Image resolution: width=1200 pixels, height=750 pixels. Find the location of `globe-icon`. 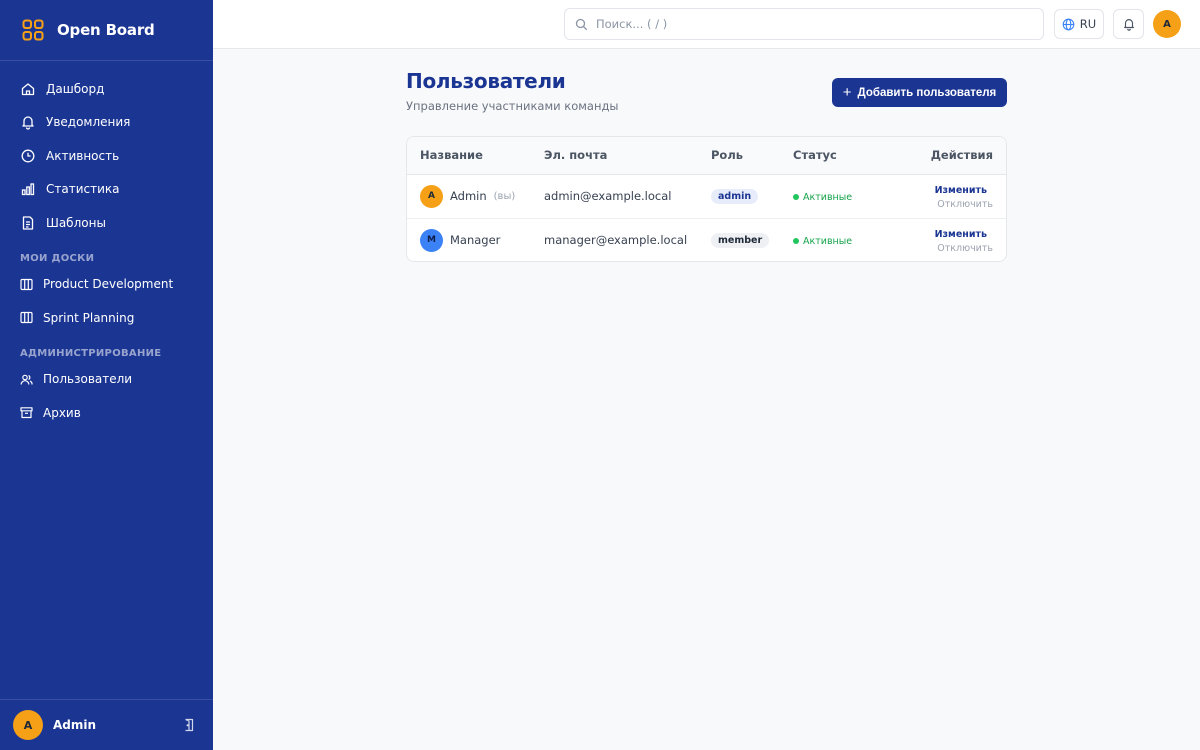

globe-icon is located at coordinates (1068, 24).